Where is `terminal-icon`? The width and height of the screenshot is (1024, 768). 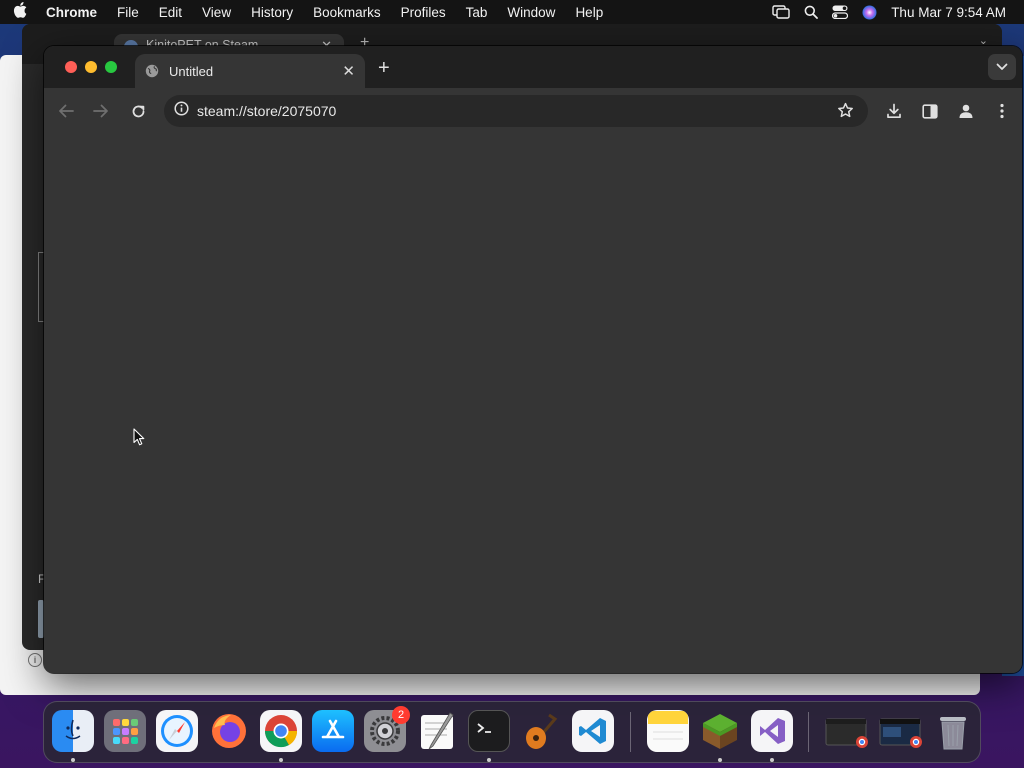 terminal-icon is located at coordinates (489, 731).